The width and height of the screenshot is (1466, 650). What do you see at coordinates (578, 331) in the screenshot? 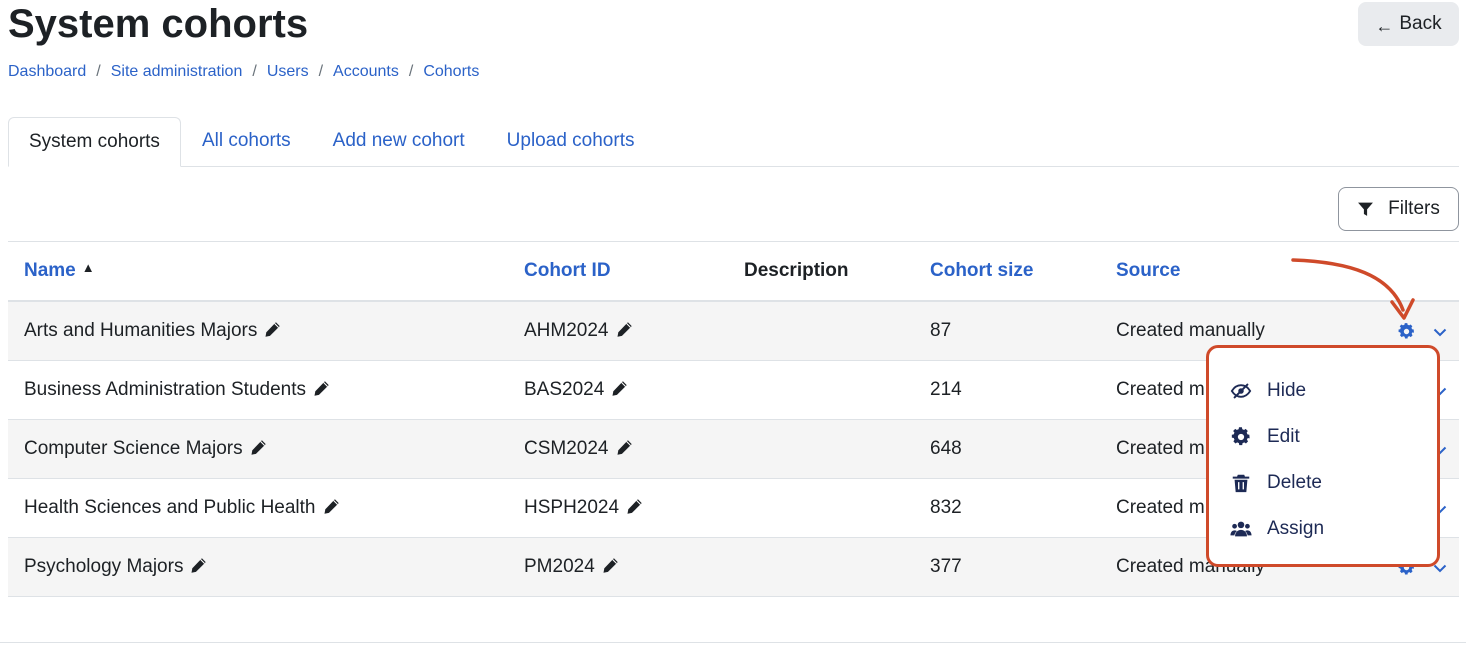
I see `cohort-id-cell: AHM2024` at bounding box center [578, 331].